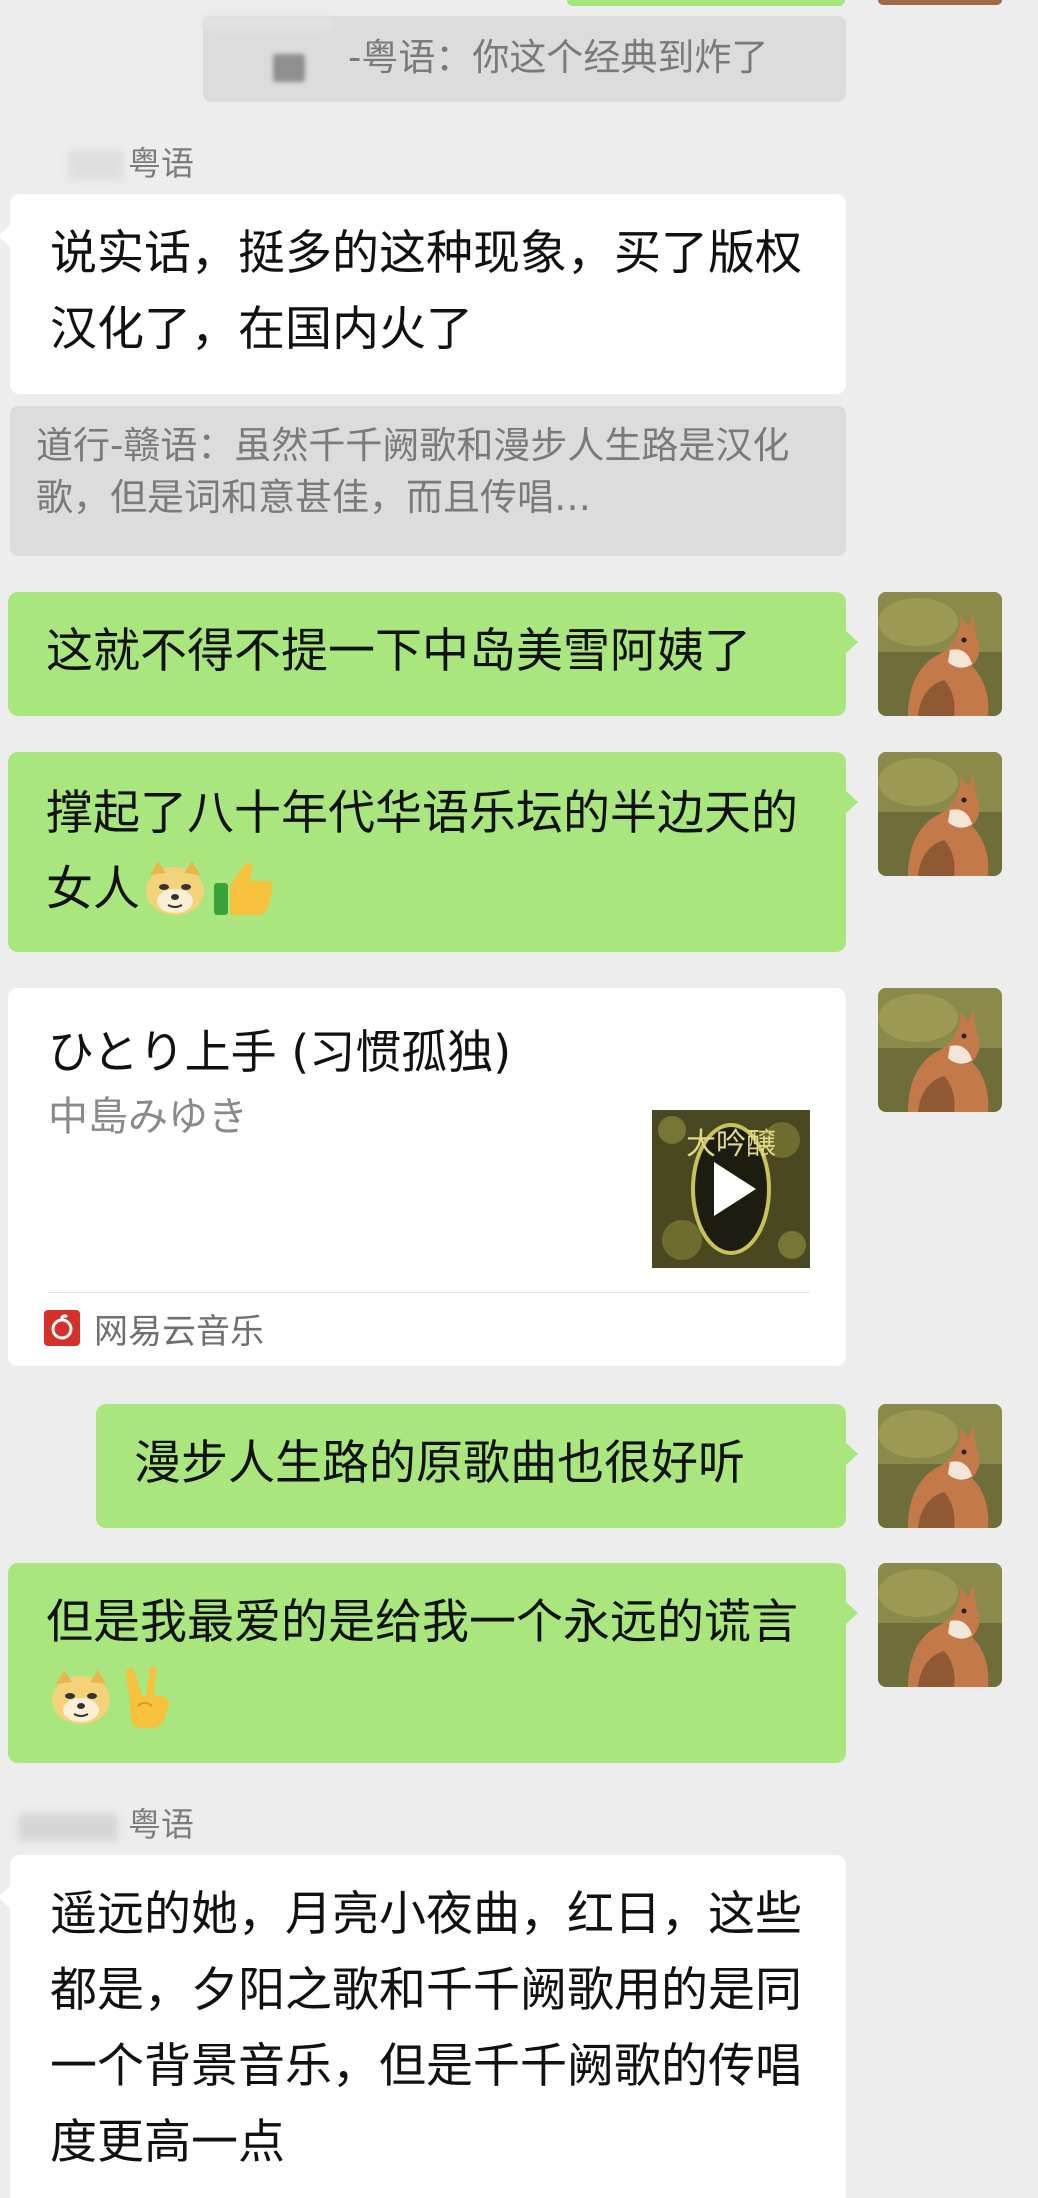 The height and width of the screenshot is (2198, 1038). I want to click on quoted-reply: -粤语：你这个经典到炸了, so click(524, 59).